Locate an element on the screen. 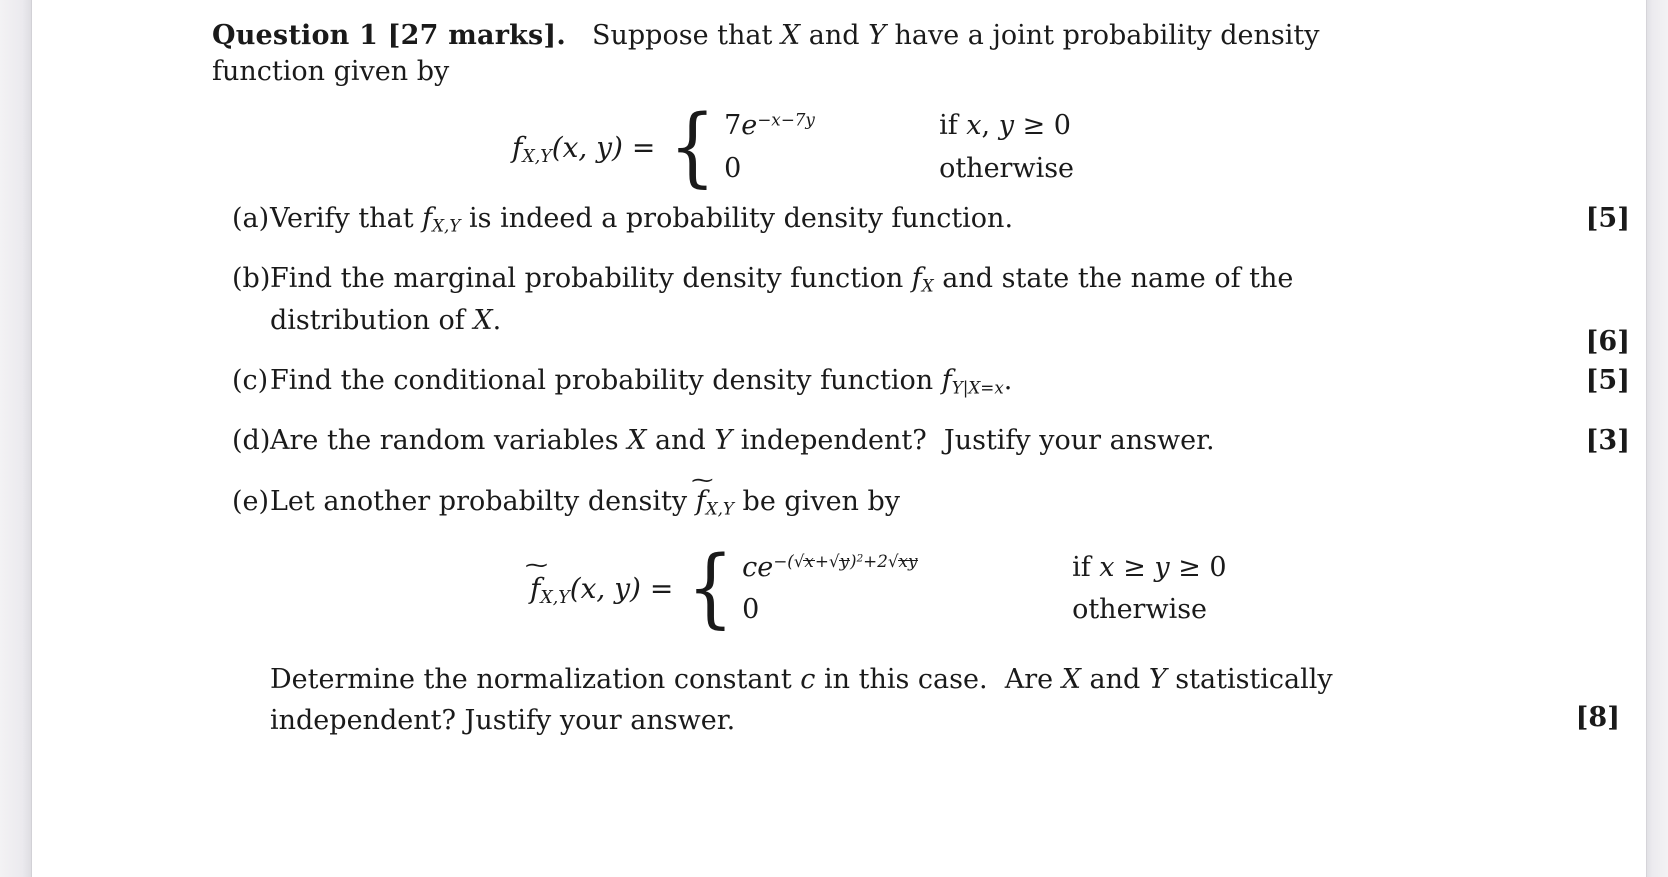  equation-2-case-2: 0 otherwise is located at coordinates (984, 610).